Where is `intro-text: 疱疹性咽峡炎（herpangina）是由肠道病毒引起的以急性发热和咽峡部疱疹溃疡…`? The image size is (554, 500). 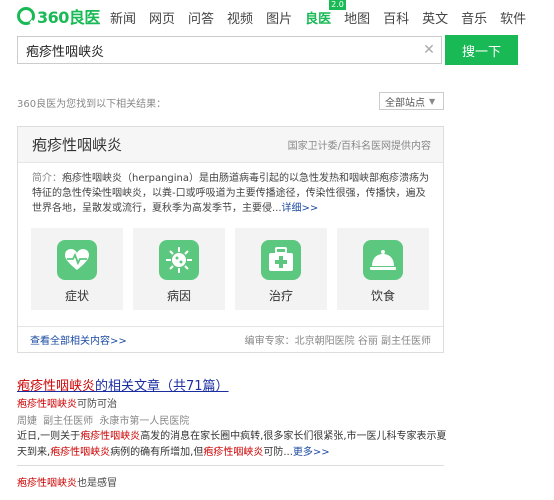
intro-text: 疱疹性咽峡炎（herpangina）是由肠道病毒引起的以急性发热和咽峡部疱疹溃疡… is located at coordinates (231, 193).